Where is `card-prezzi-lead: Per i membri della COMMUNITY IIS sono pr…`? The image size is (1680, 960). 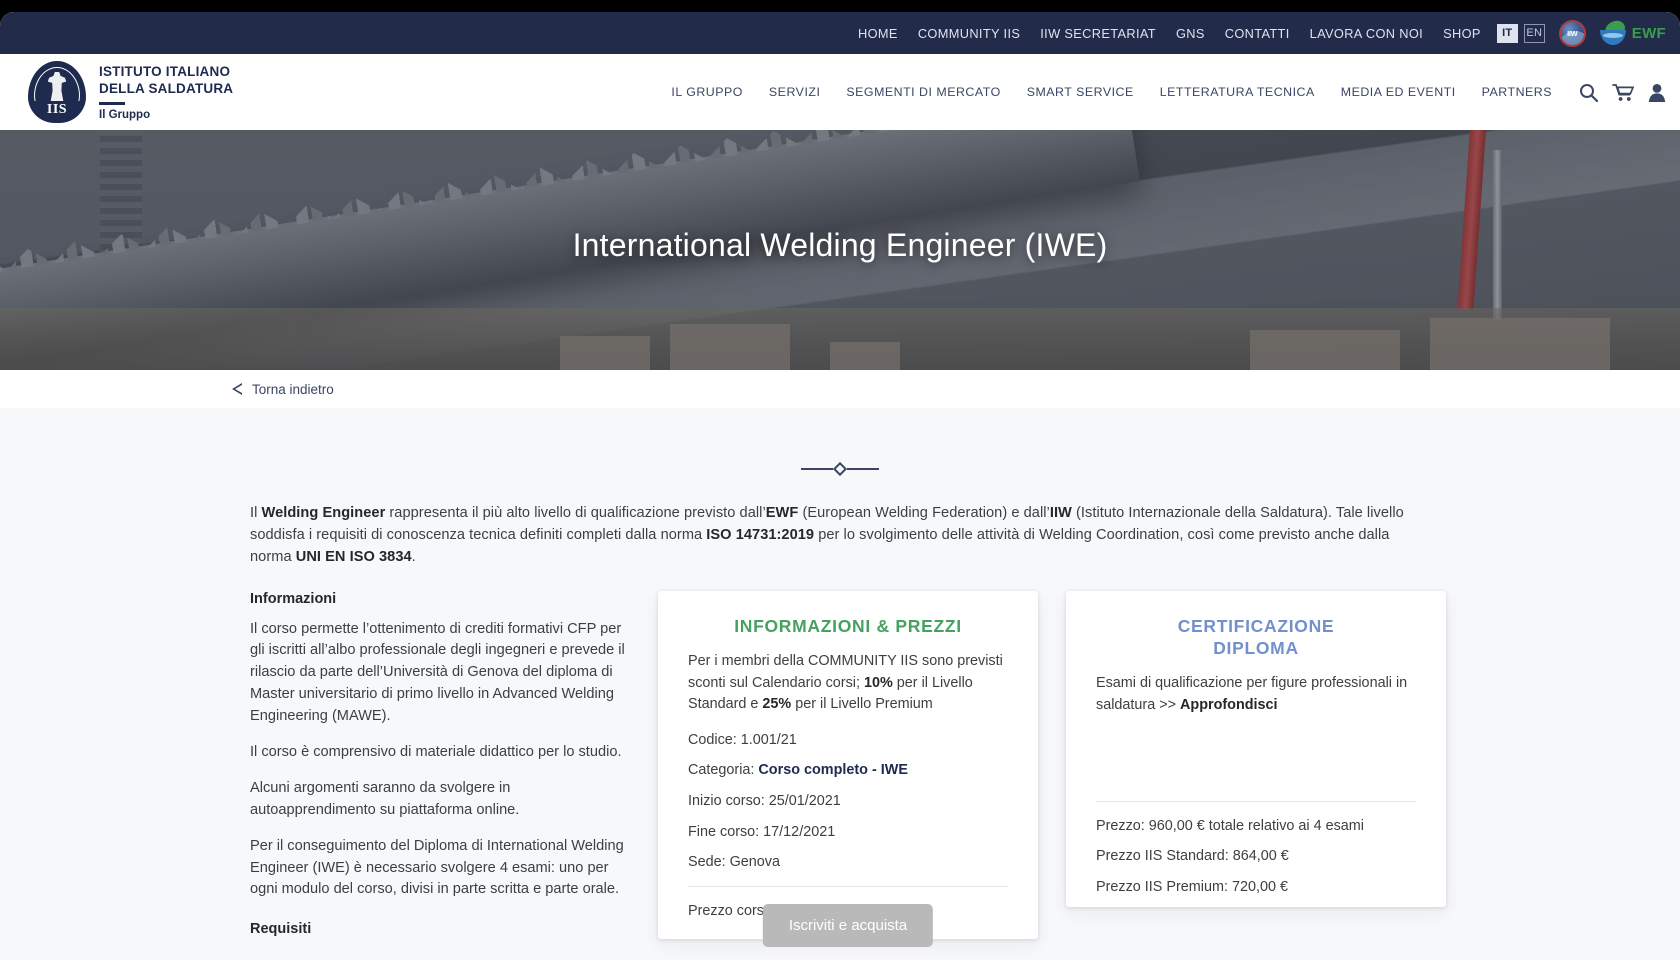 card-prezzi-lead: Per i membri della COMMUNITY IIS sono pr… is located at coordinates (845, 682).